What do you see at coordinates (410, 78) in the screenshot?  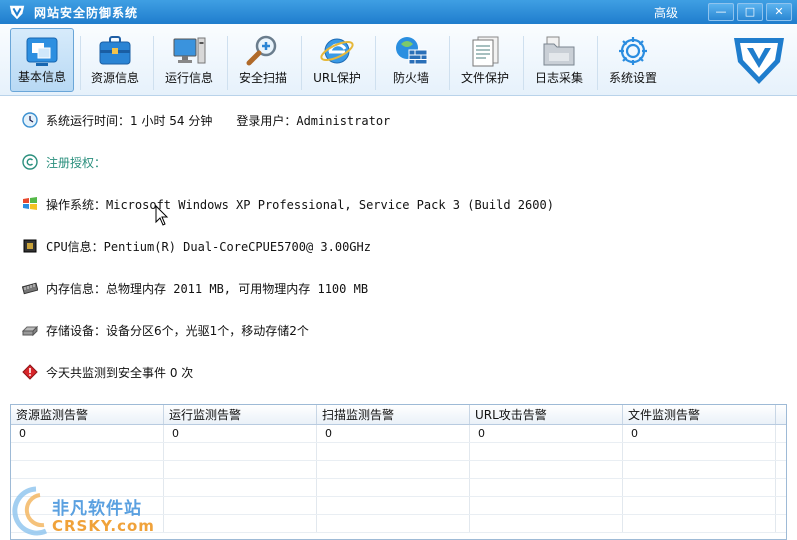 I see `tab-label: 防火墙` at bounding box center [410, 78].